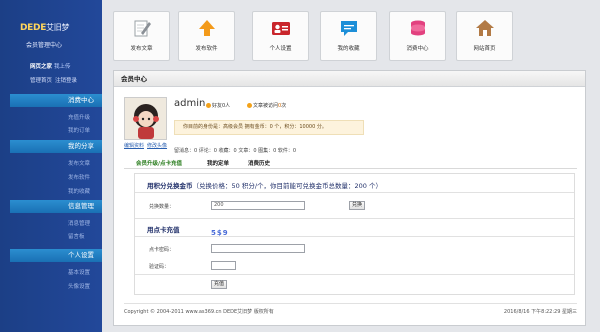 The height and width of the screenshot is (332, 600). Describe the element at coordinates (284, 106) in the screenshot. I see `visits-suffix: 次` at that location.